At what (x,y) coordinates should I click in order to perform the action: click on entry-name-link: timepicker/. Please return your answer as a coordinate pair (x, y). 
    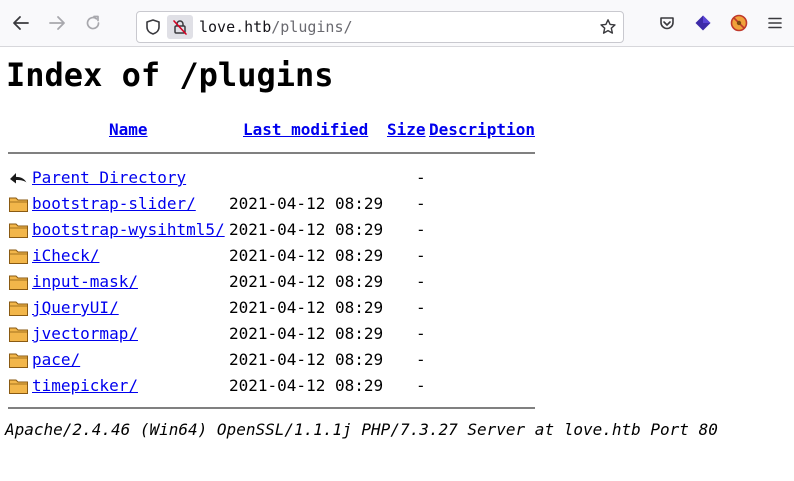
    Looking at the image, I should click on (85, 386).